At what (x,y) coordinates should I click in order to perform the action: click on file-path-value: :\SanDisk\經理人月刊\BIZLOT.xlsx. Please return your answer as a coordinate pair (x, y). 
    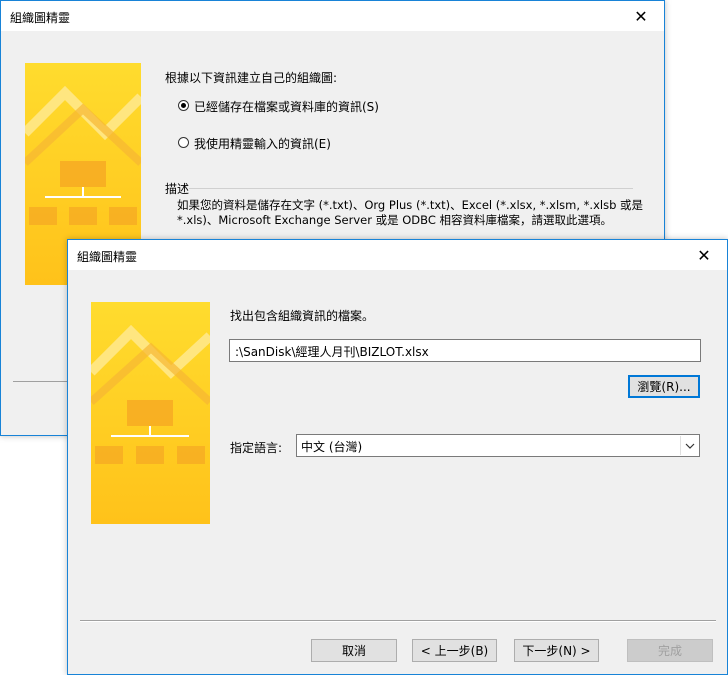
    Looking at the image, I should click on (332, 352).